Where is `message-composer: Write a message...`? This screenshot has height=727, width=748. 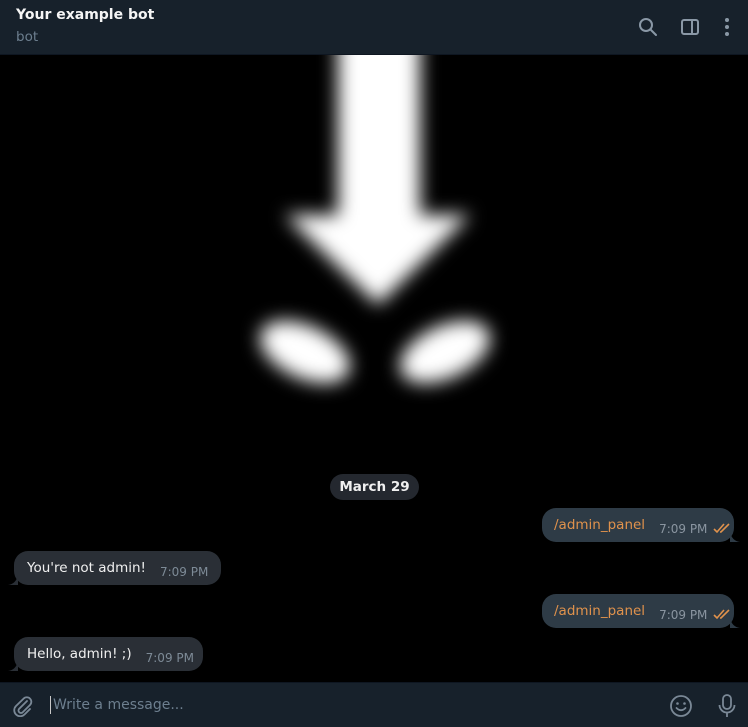 message-composer: Write a message... is located at coordinates (374, 704).